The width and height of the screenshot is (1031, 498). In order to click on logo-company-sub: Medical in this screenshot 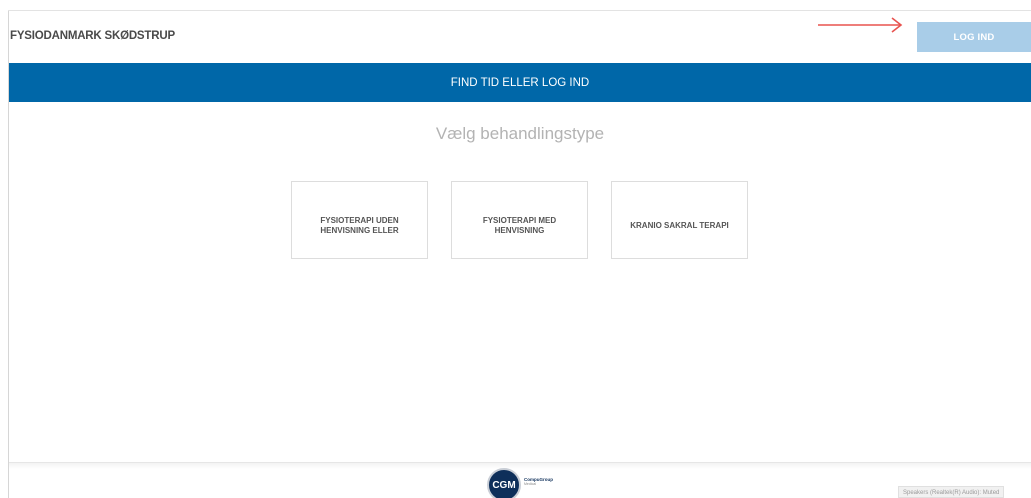, I will do `click(530, 484)`.